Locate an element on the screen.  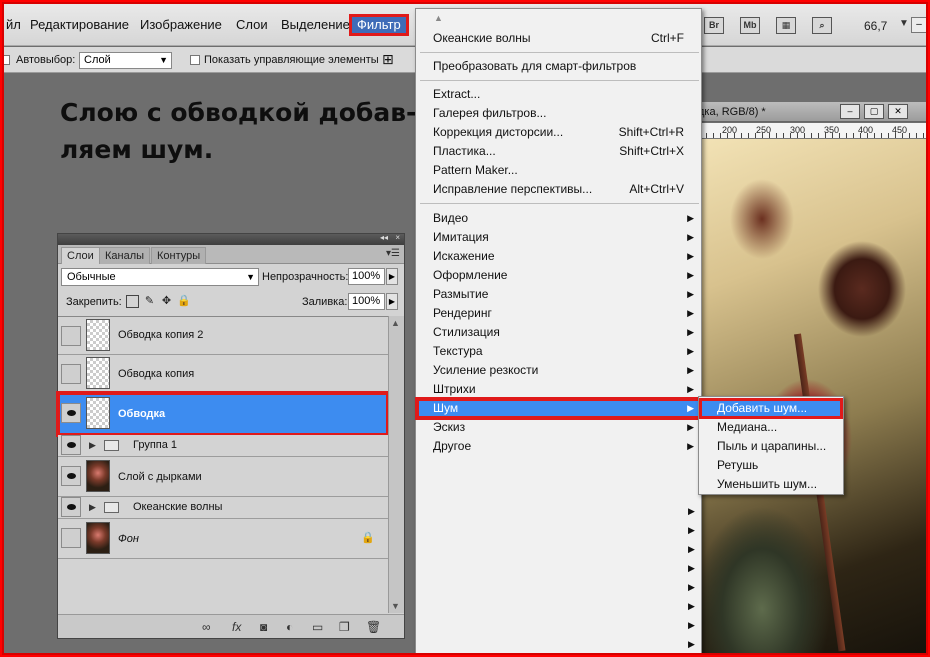
lock-all-icon: 🔒 is located at coordinates (184, 301).